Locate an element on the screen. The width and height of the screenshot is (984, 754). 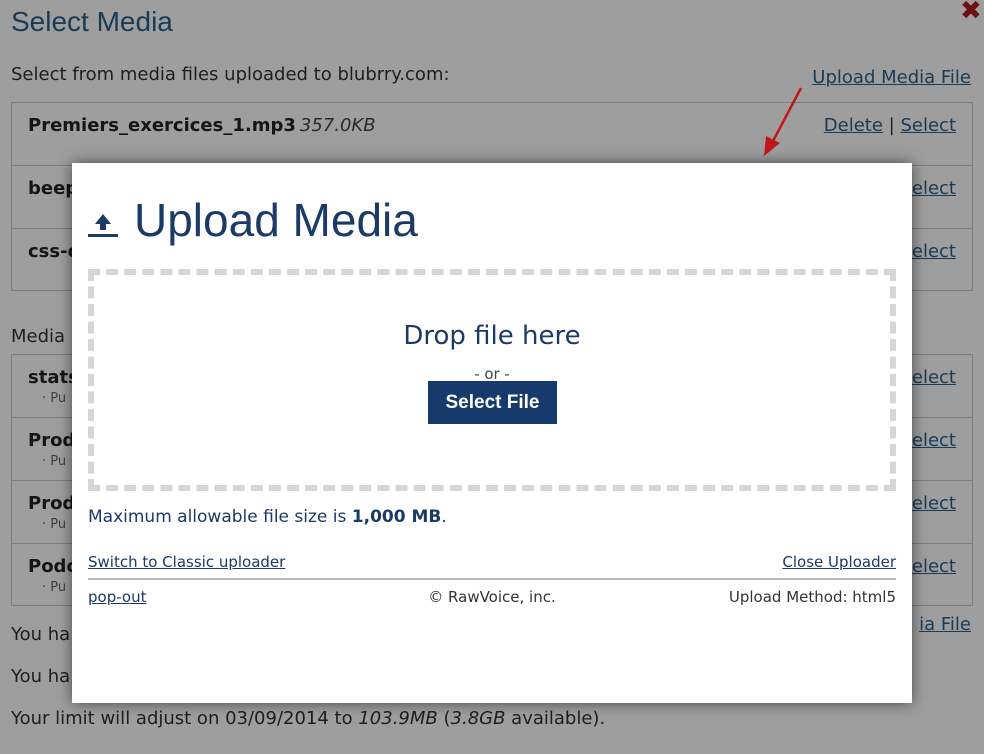
upload-method-text: Upload Method: html5 is located at coordinates (812, 597).